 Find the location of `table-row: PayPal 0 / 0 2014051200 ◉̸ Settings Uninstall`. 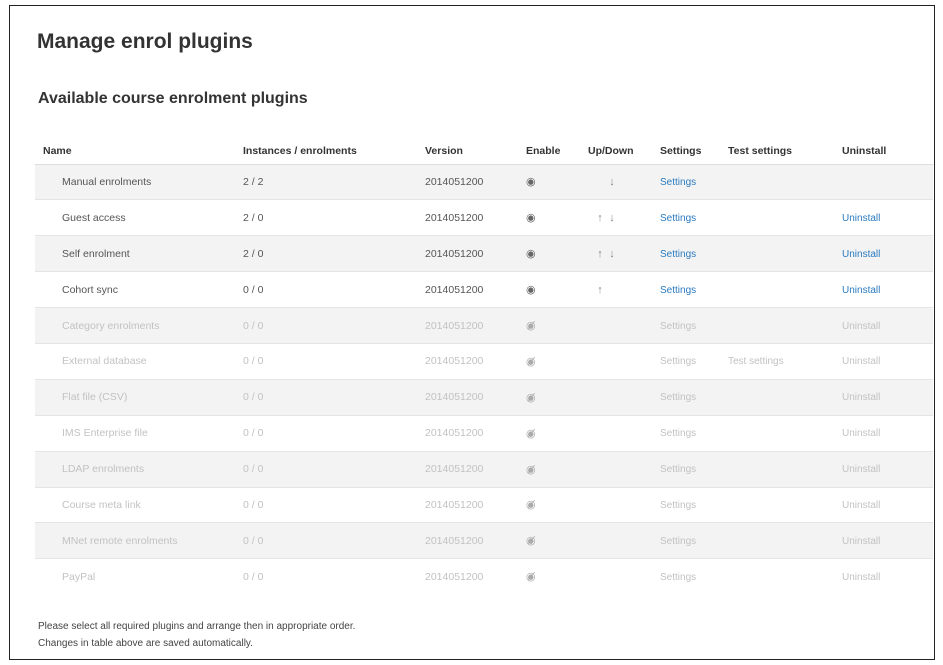

table-row: PayPal 0 / 0 2014051200 ◉̸ Settings Uninstall is located at coordinates (484, 576).